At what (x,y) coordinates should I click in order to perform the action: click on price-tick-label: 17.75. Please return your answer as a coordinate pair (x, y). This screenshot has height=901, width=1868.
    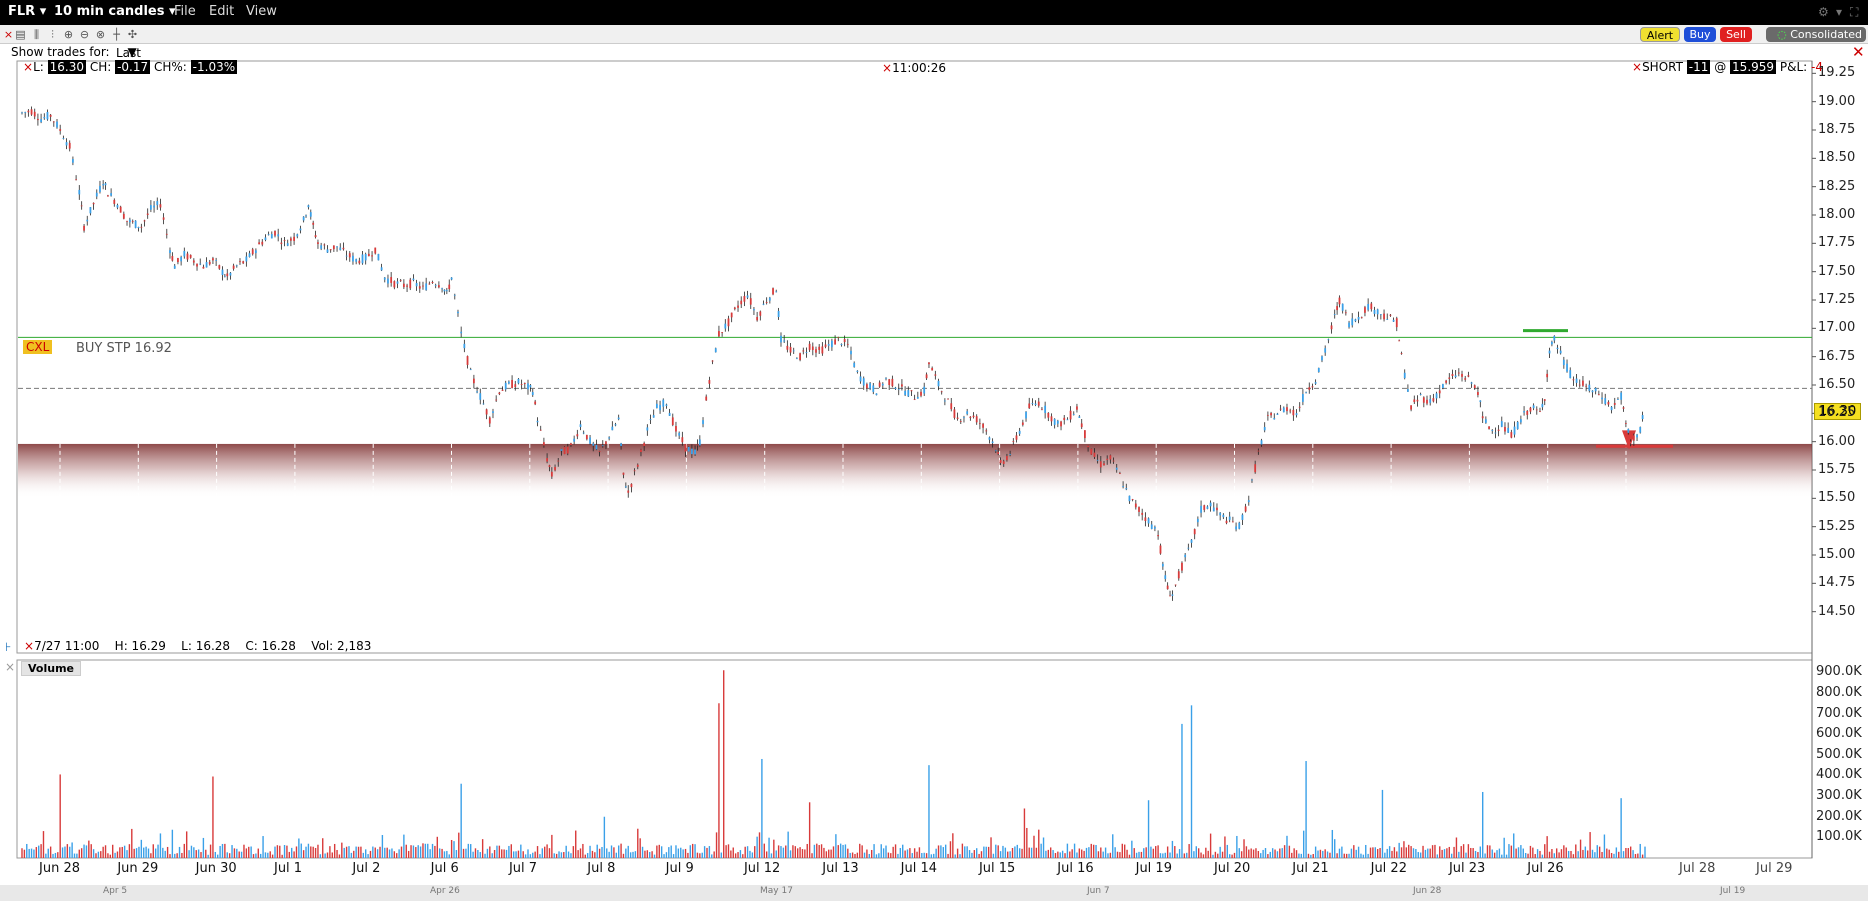
    Looking at the image, I should click on (1837, 243).